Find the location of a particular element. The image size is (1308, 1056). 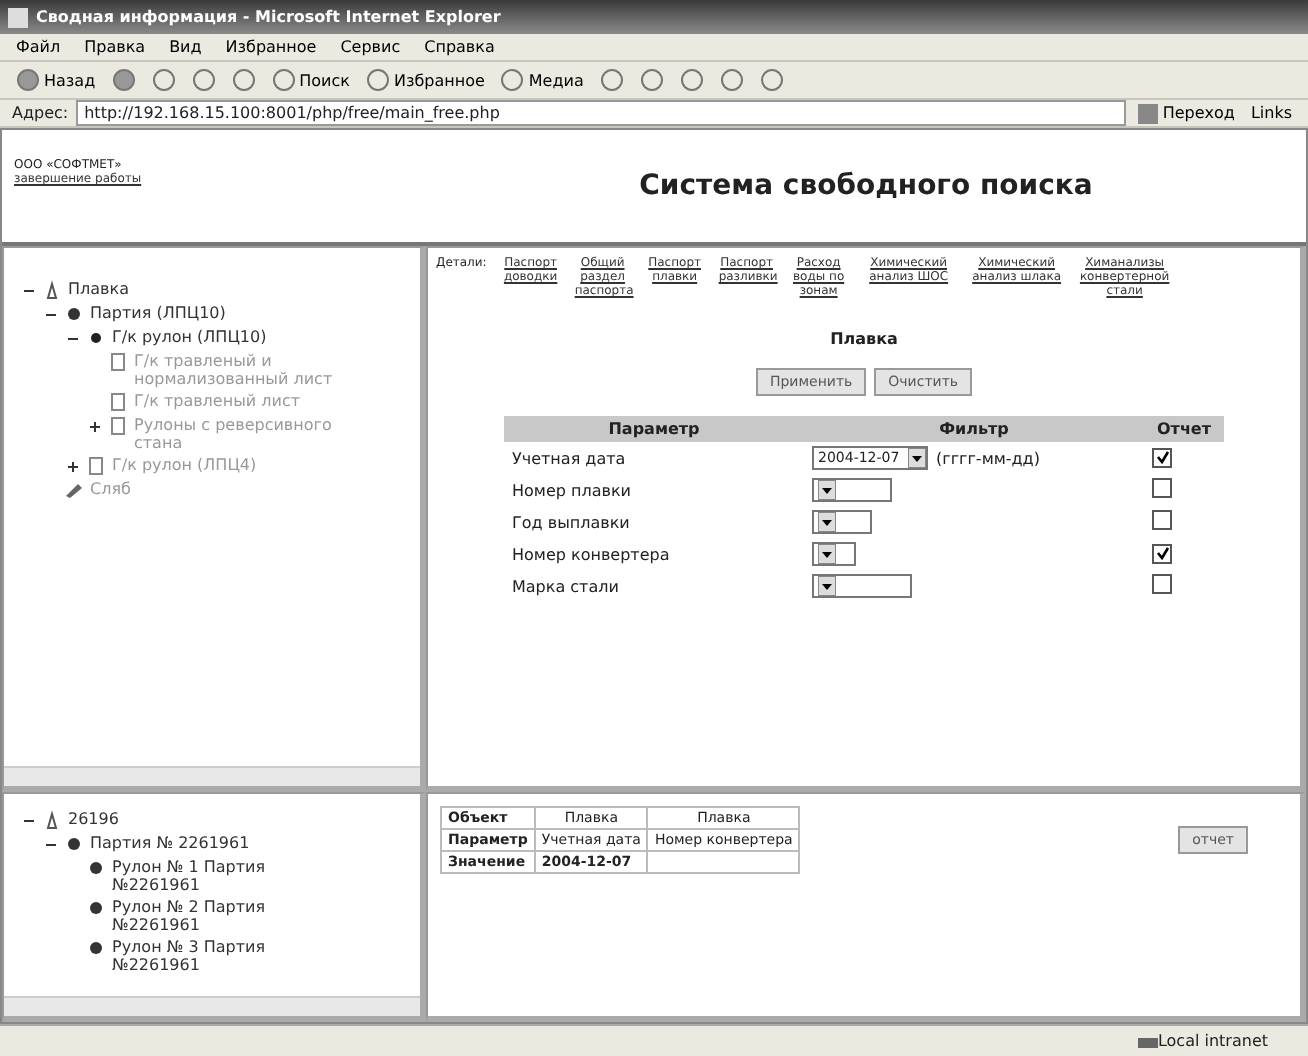

toolbar-button: Медиа is located at coordinates (542, 80).